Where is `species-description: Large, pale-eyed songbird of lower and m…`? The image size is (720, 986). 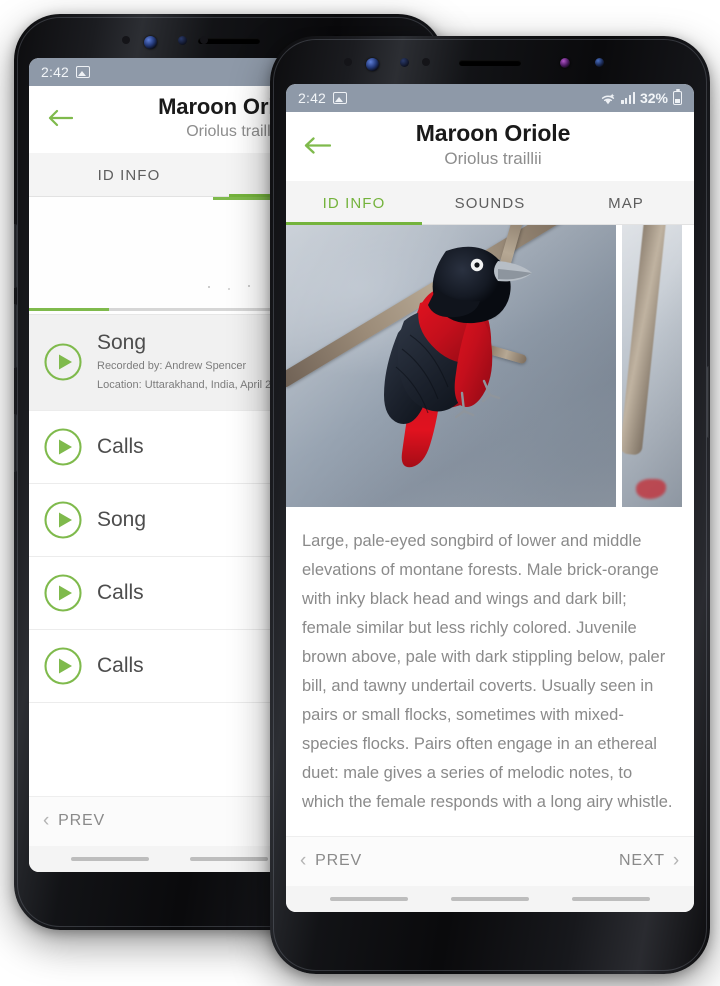 species-description: Large, pale-eyed songbird of lower and m… is located at coordinates (487, 672).